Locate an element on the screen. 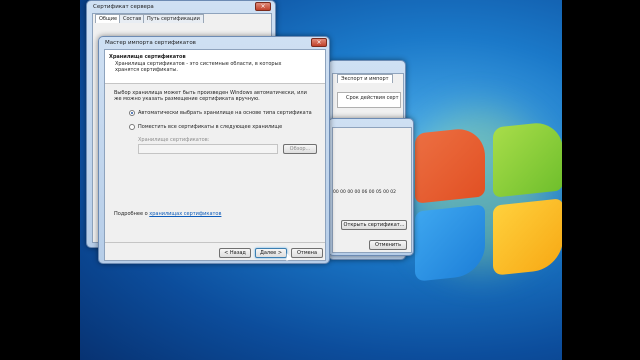 This screenshot has width=640, height=360. wizard-title: Мастер импорта сертификатов is located at coordinates (150, 43).